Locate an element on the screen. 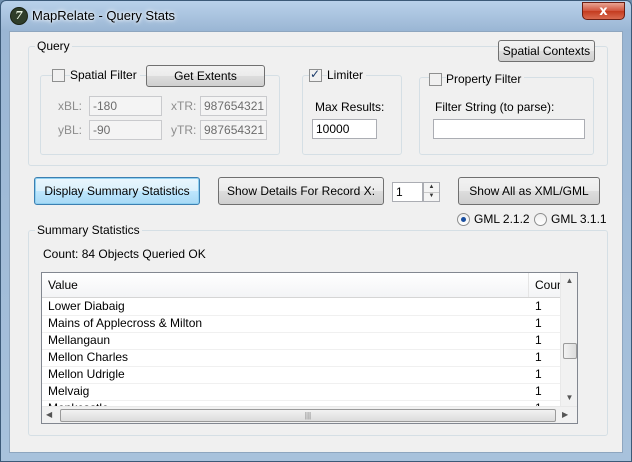 Image resolution: width=632 pixels, height=462 pixels. app-icon: 7 is located at coordinates (19, 16).